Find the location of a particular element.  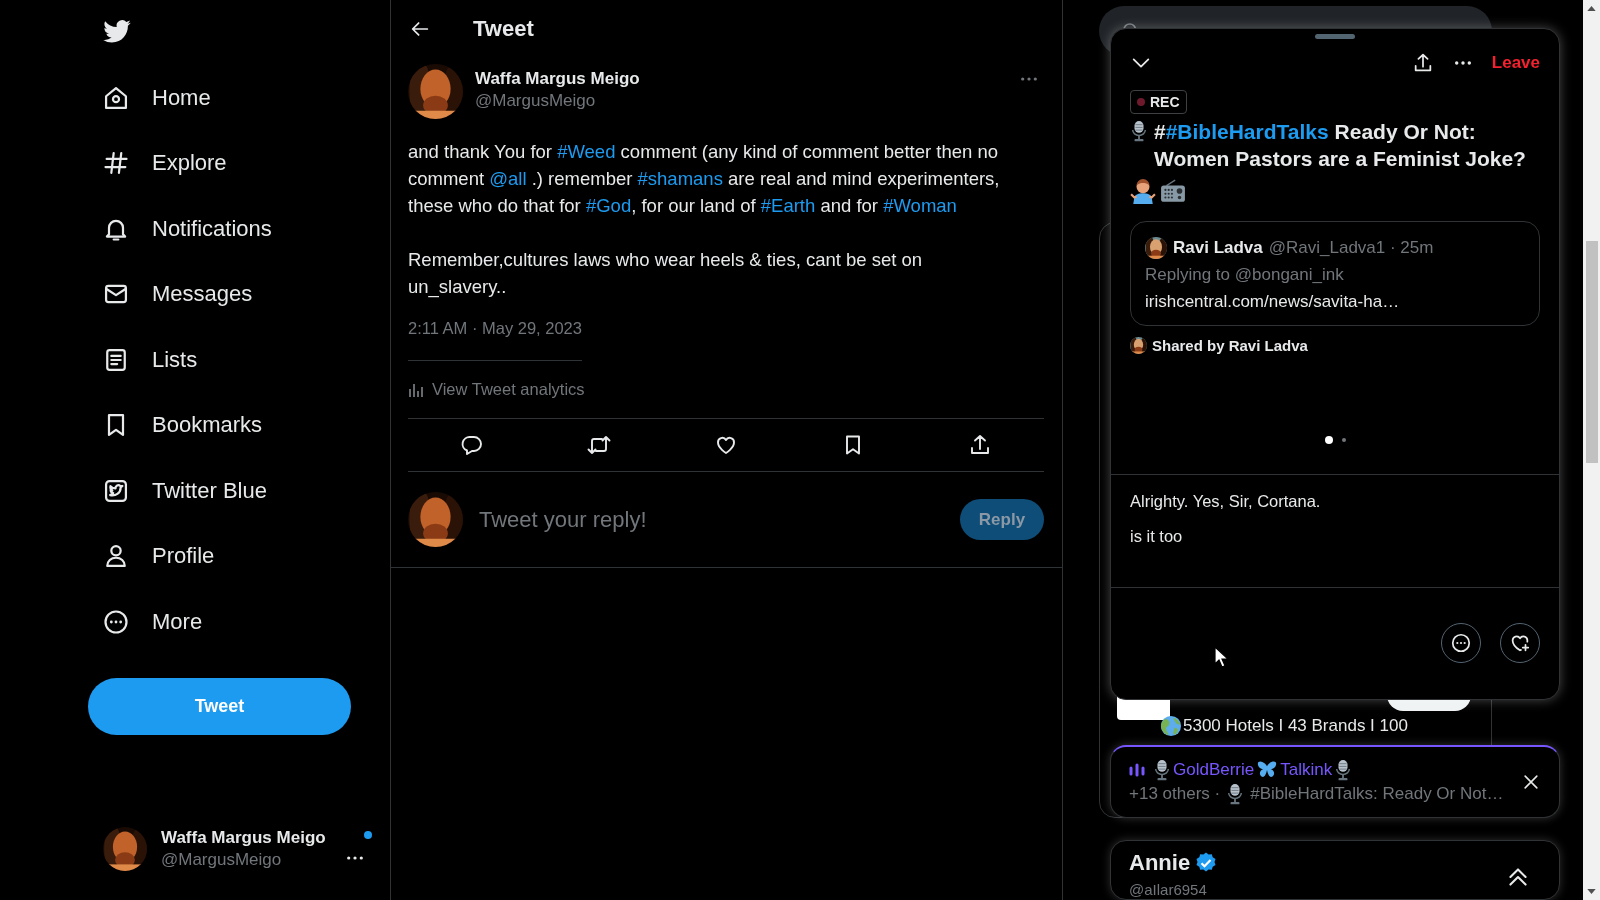

space-title: ##BibleHardTalks Ready Or Not: Women Pastors are a Feminist Joke? is located at coordinates (1340, 145).